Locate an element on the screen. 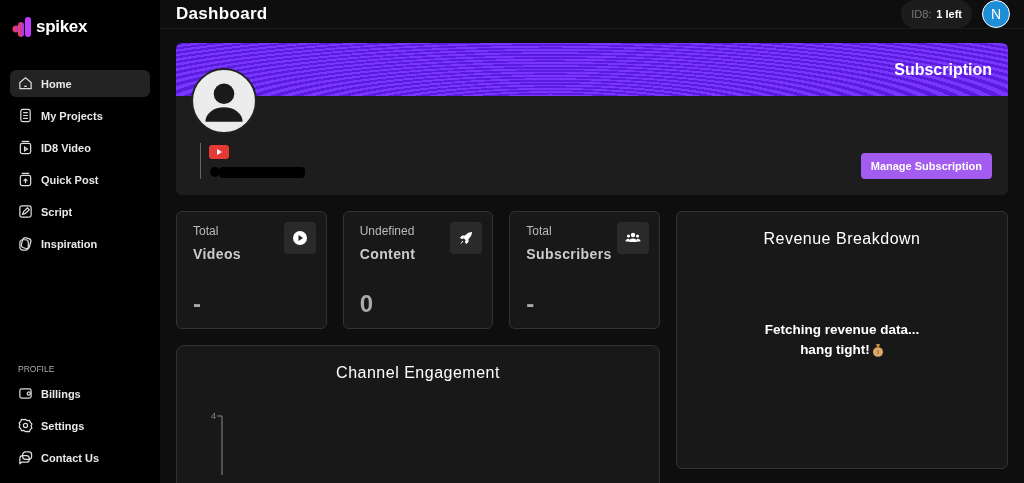 This screenshot has height=483, width=1024. manage-subscription-button: Manage Subscription is located at coordinates (926, 166).